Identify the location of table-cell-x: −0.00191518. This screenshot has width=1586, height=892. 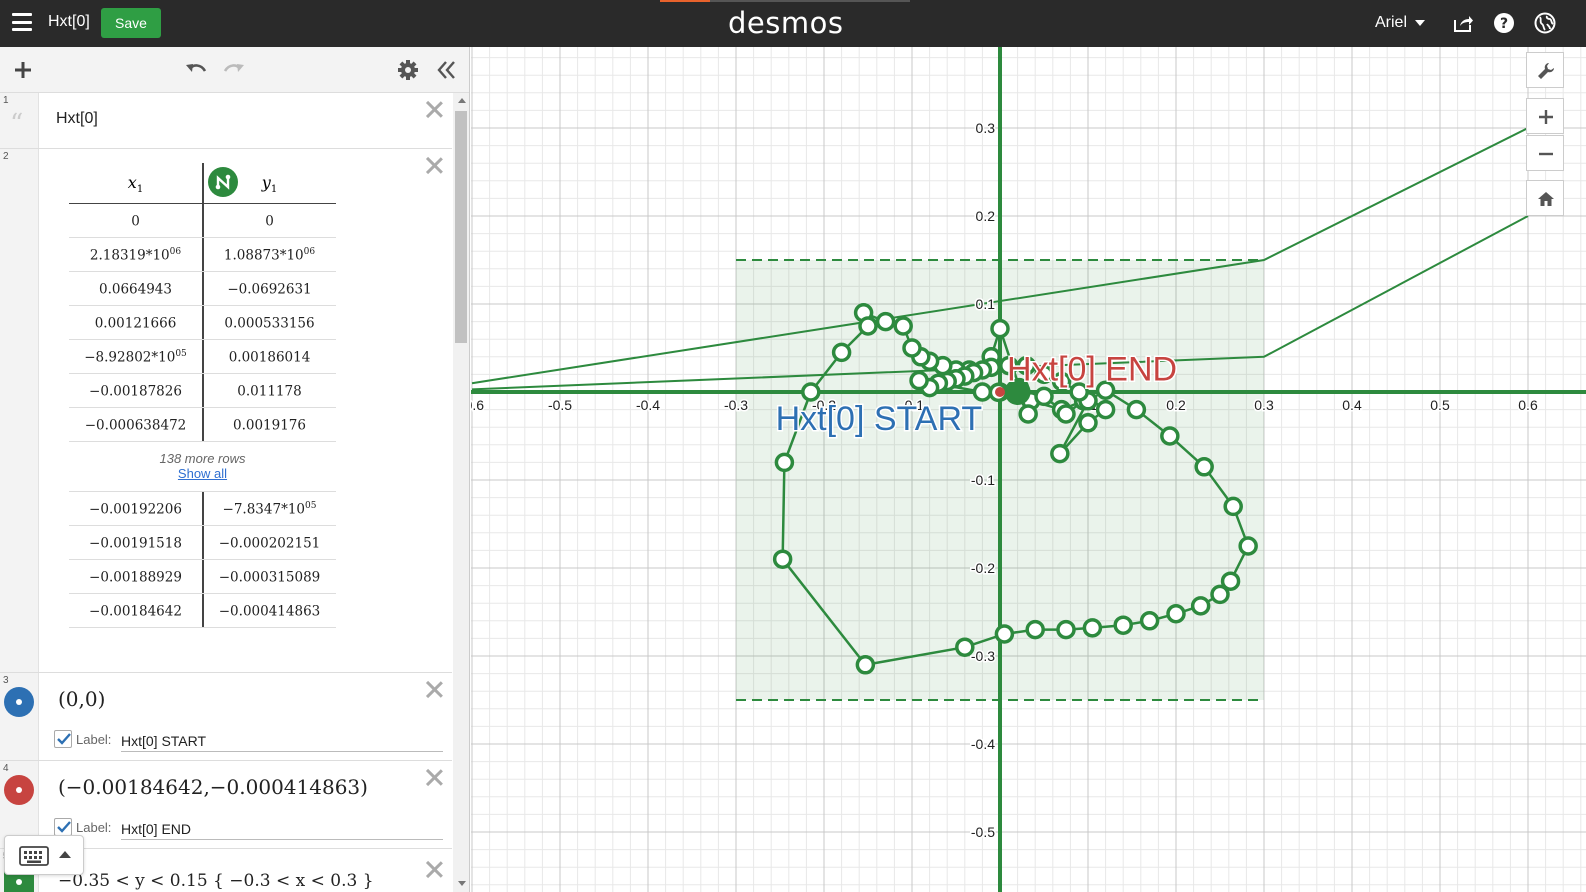
(135, 543).